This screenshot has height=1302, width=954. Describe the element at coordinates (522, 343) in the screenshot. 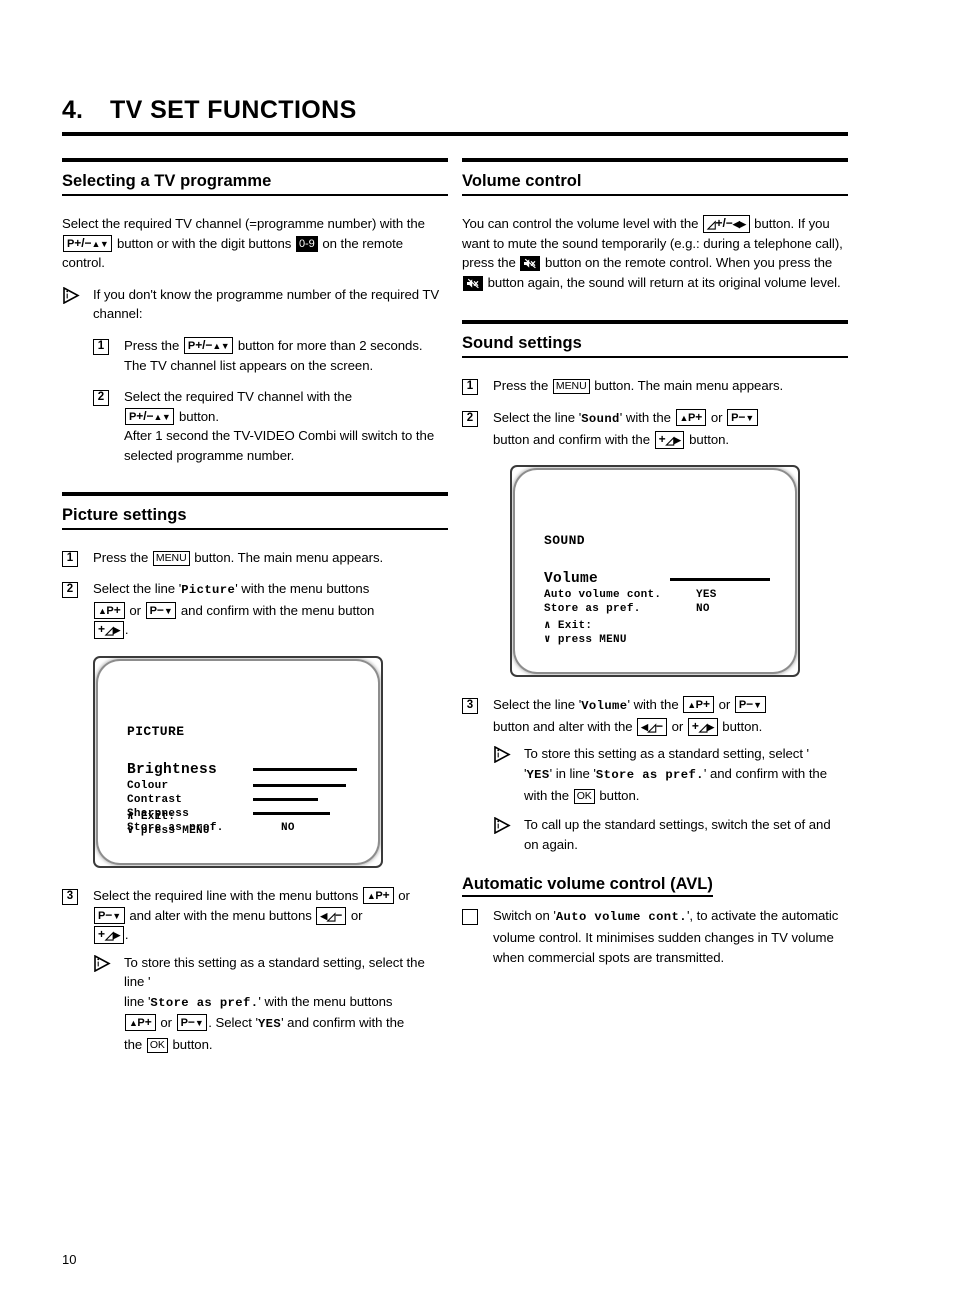

I see `section-title: Sound settings` at that location.